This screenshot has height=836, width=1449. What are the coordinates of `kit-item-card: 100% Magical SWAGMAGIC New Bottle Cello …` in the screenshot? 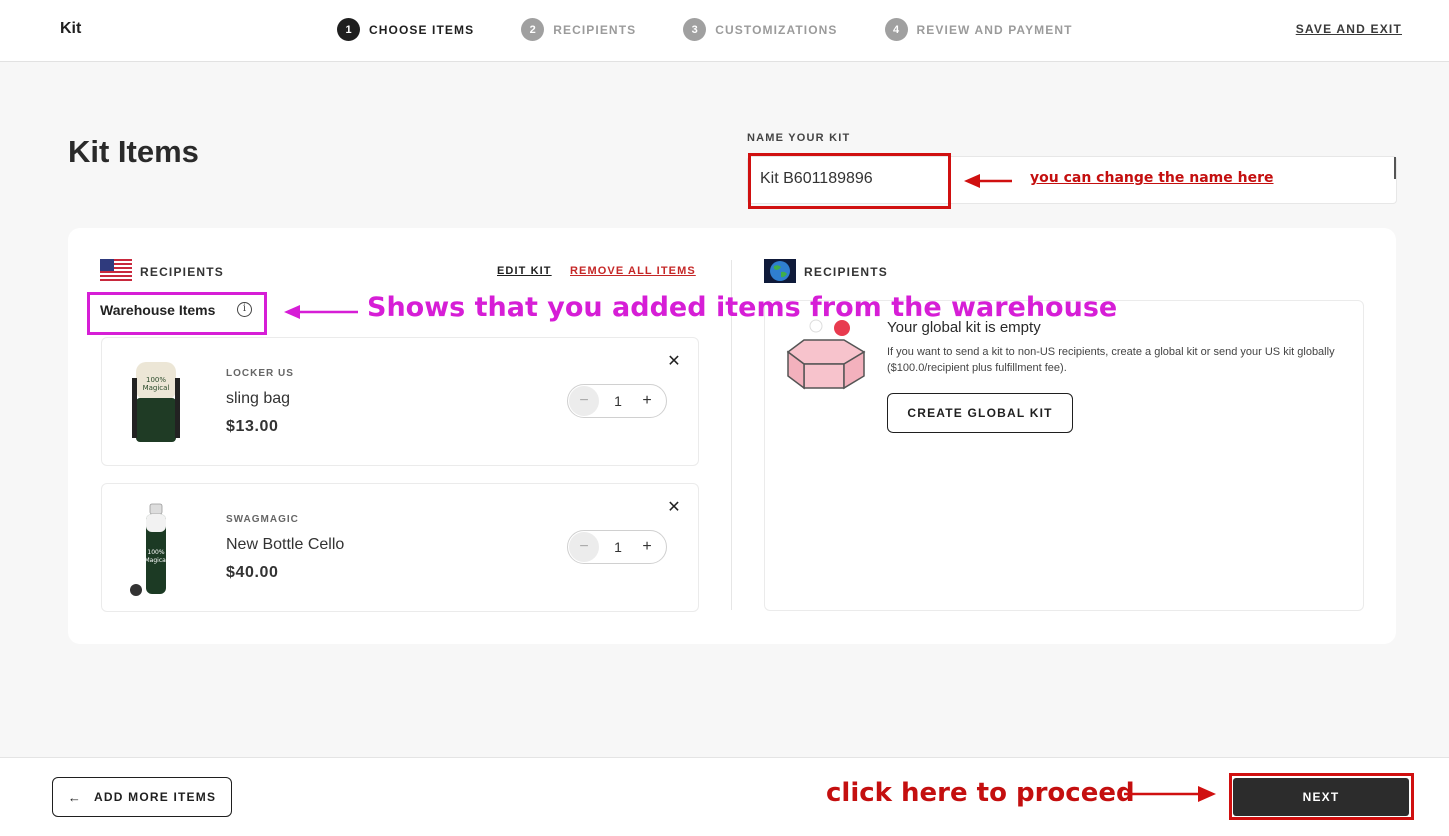 It's located at (400, 547).